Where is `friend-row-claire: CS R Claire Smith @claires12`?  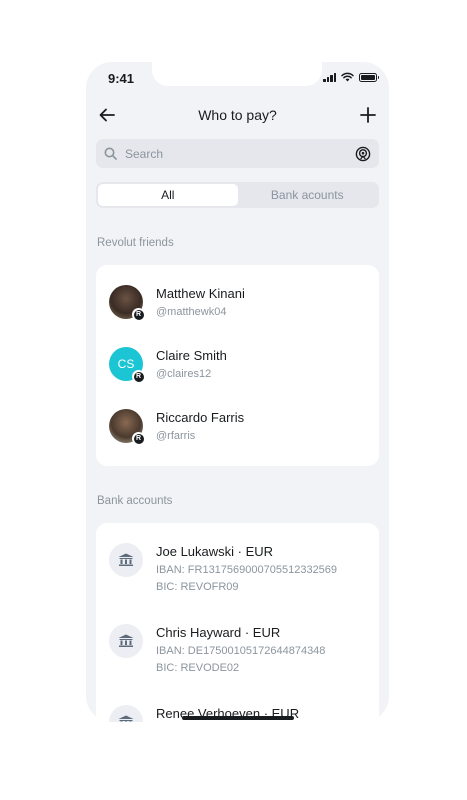 friend-row-claire: CS R Claire Smith @claires12 is located at coordinates (168, 365).